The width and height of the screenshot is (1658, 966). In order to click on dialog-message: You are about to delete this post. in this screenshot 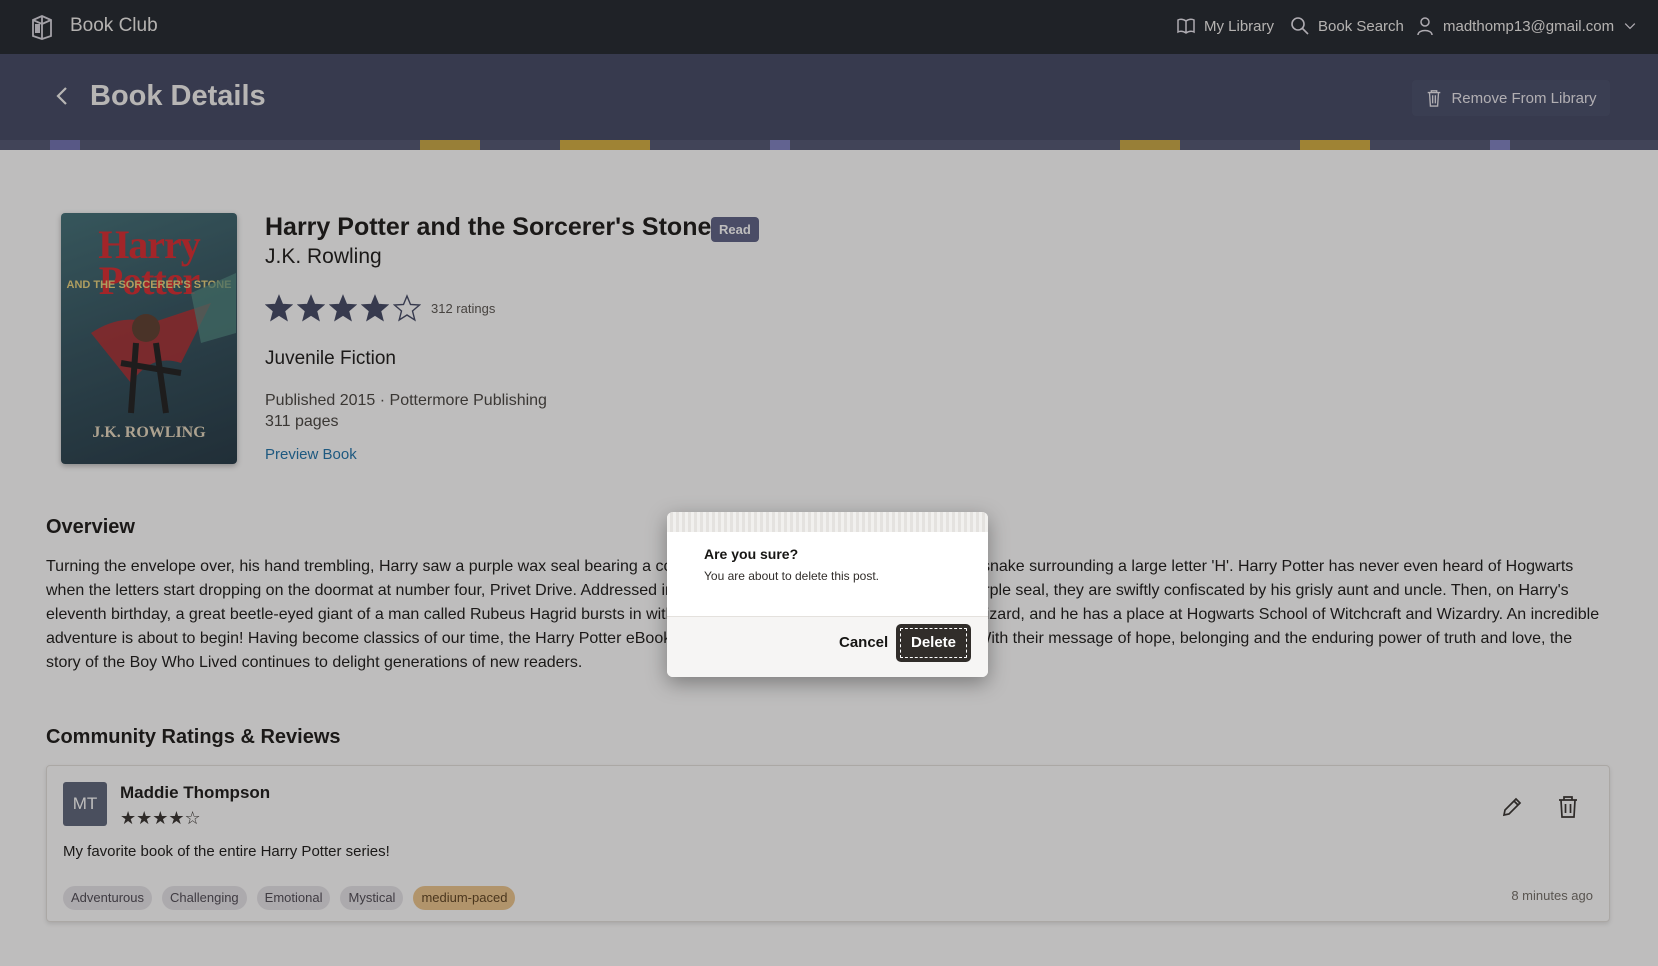, I will do `click(792, 576)`.